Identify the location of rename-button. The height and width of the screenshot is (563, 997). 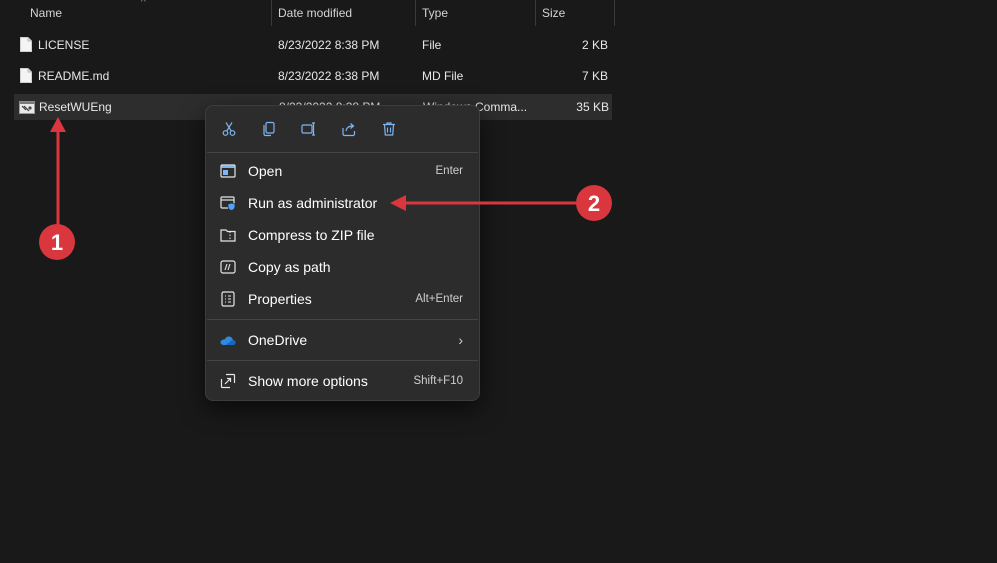
(309, 129).